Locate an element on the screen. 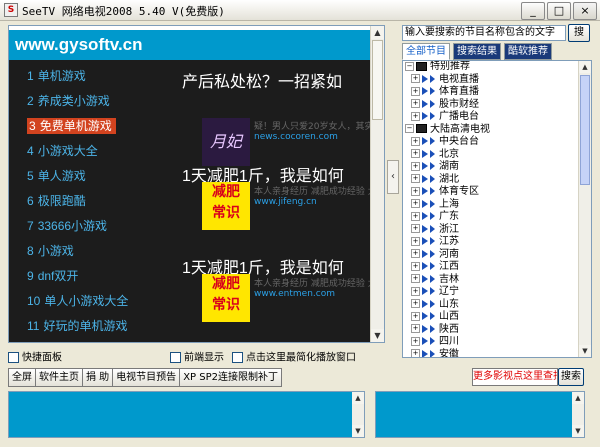  ad-thumbnail: 月妃 is located at coordinates (226, 142).